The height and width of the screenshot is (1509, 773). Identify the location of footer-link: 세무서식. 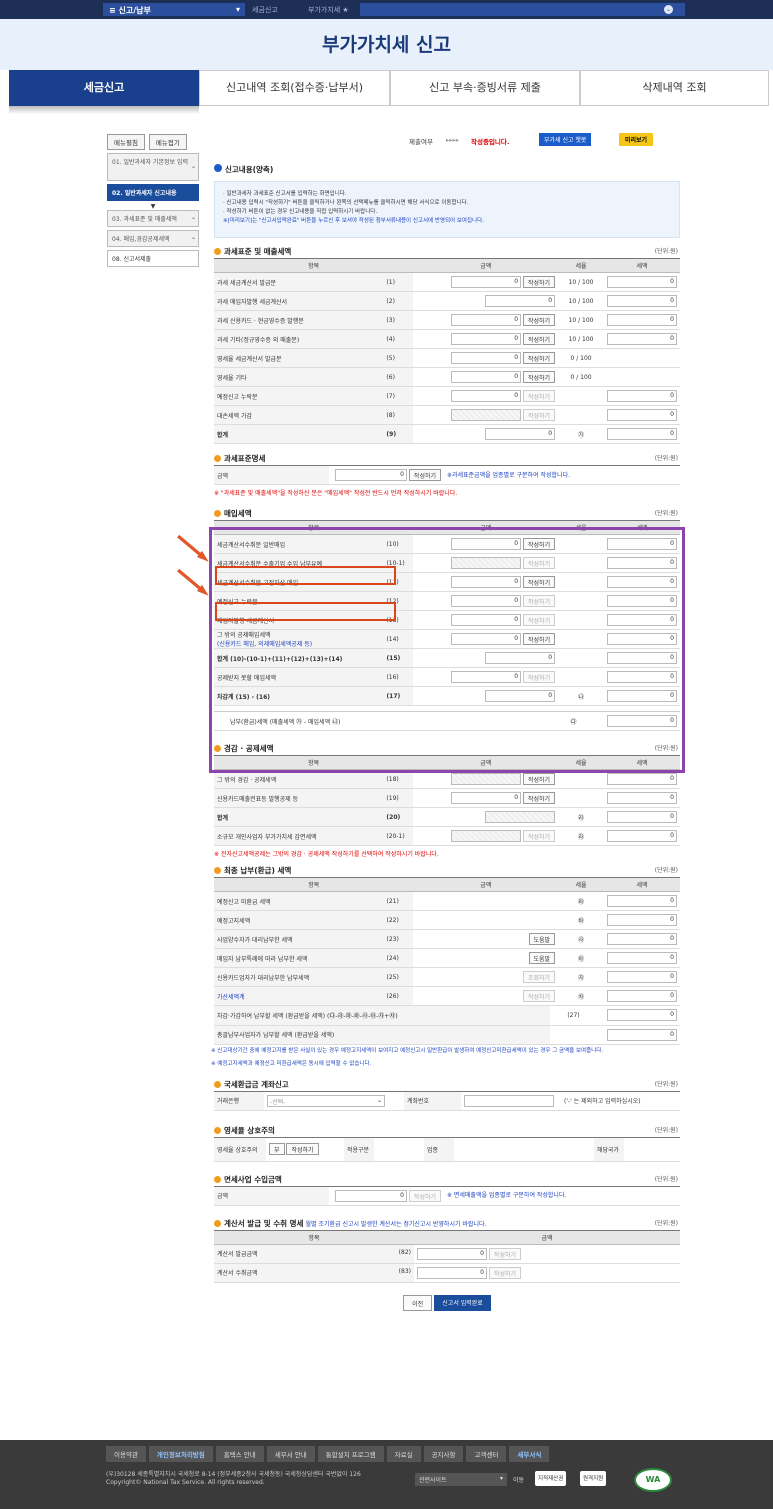
(529, 1454).